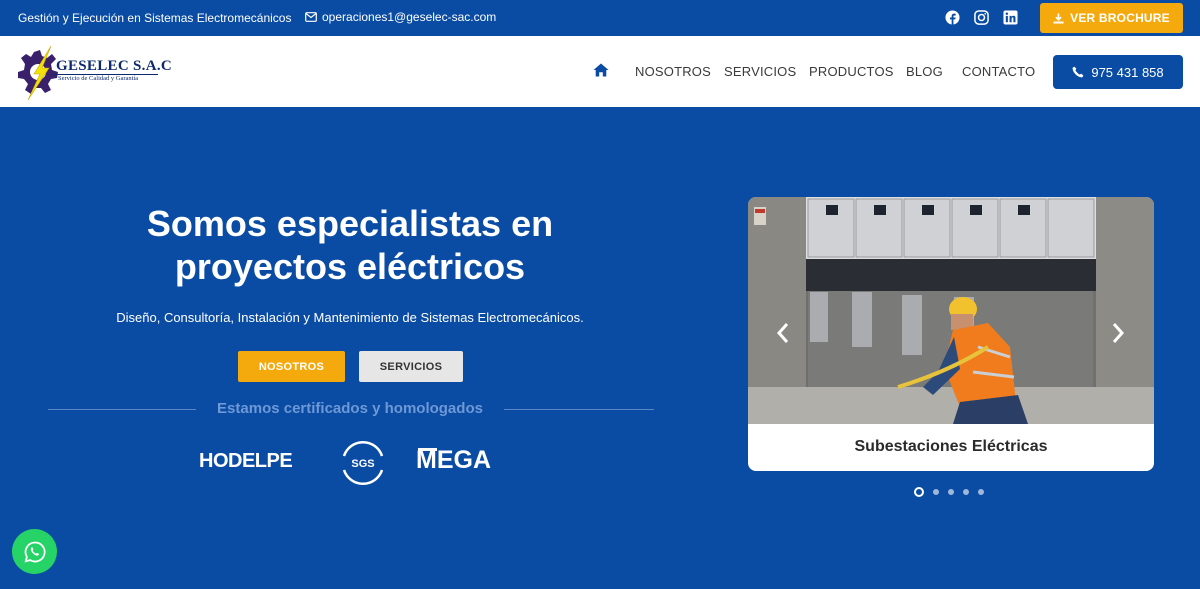 The image size is (1200, 589). What do you see at coordinates (952, 17) in the screenshot?
I see `facebook-icon` at bounding box center [952, 17].